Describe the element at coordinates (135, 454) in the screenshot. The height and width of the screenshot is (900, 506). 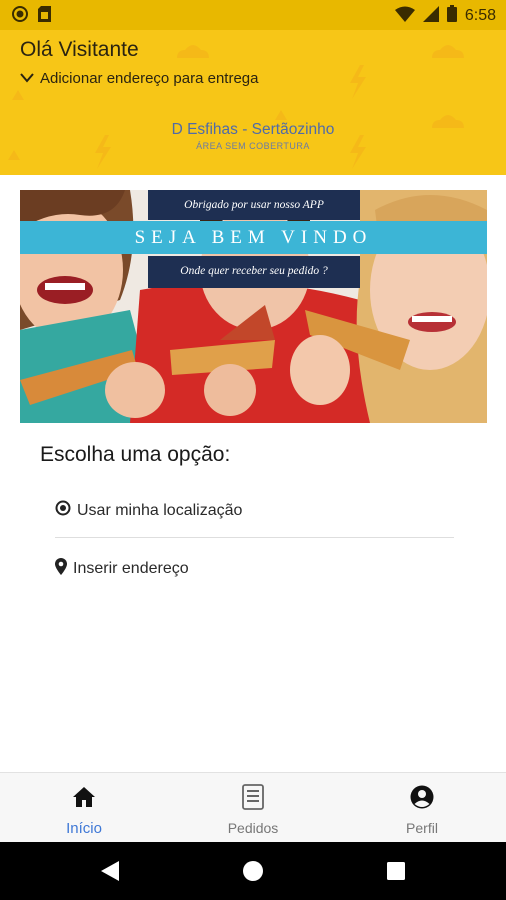
I see `options-title: Escolha uma opção:` at that location.